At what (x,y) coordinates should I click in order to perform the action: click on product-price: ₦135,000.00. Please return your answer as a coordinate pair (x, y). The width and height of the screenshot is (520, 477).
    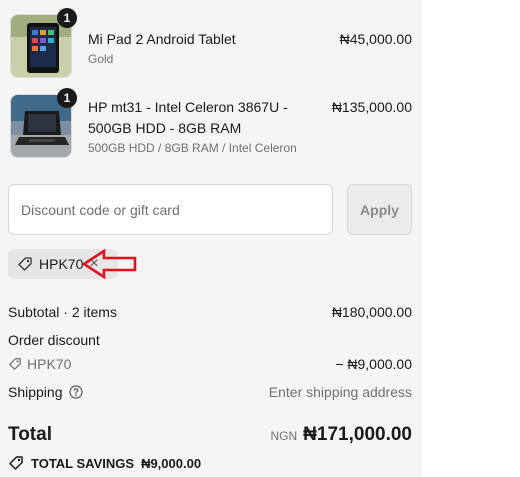
    Looking at the image, I should click on (371, 107).